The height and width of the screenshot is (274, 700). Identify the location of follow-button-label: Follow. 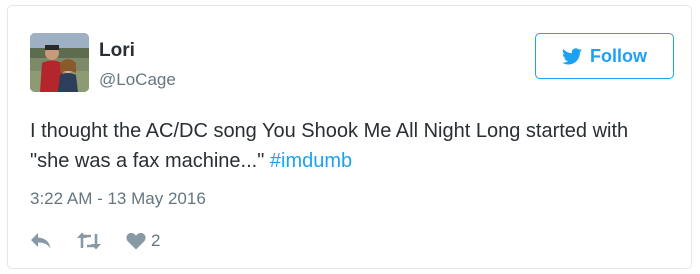
(618, 55).